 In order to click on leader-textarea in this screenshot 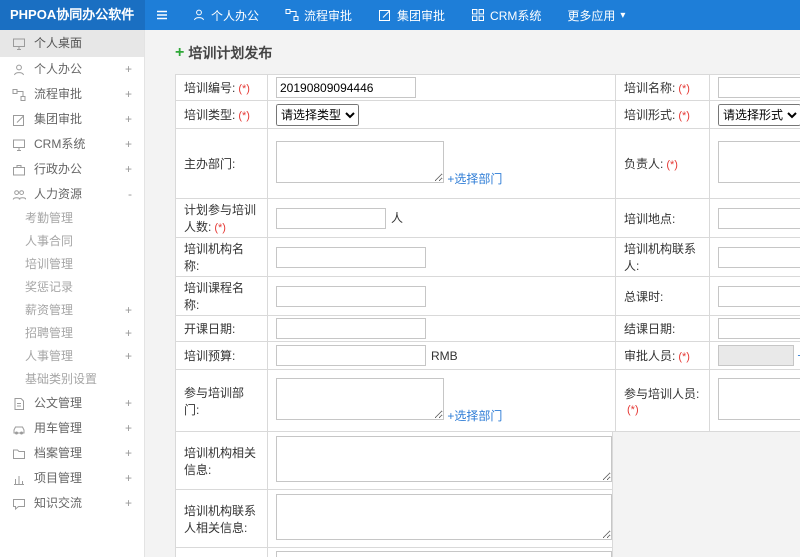, I will do `click(759, 161)`.